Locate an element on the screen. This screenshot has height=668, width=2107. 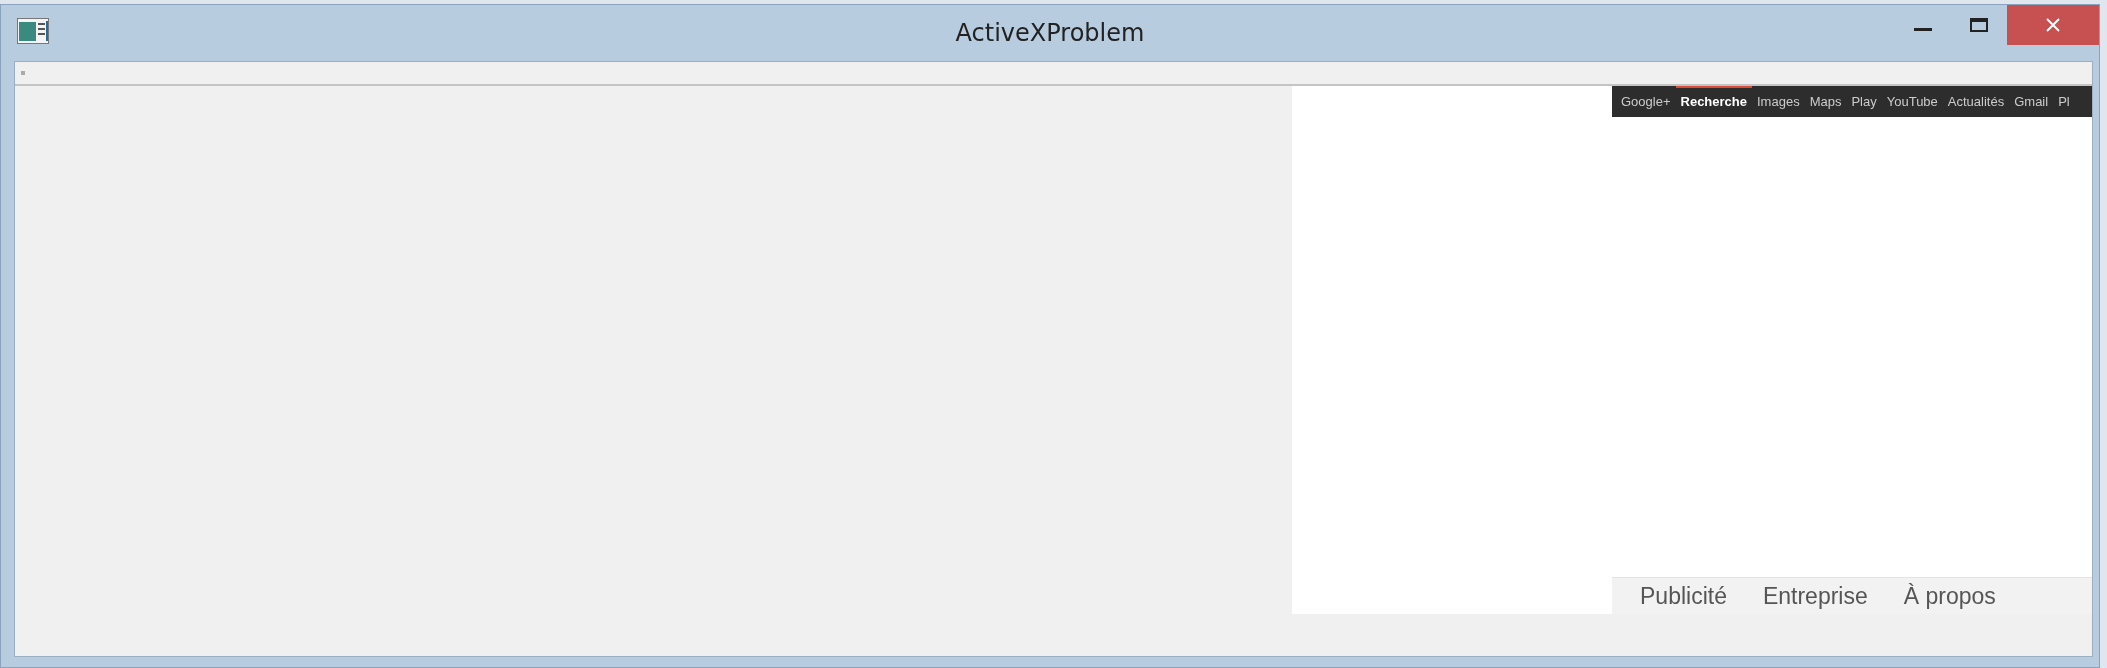
nav-link: Google+ is located at coordinates (1646, 101).